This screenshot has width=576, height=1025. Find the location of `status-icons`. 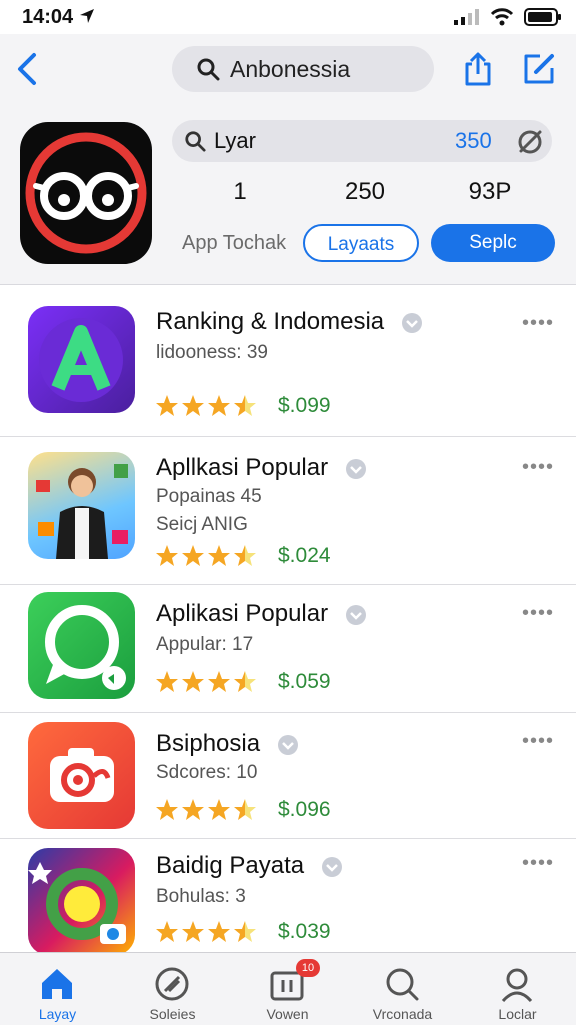

status-icons is located at coordinates (508, 17).